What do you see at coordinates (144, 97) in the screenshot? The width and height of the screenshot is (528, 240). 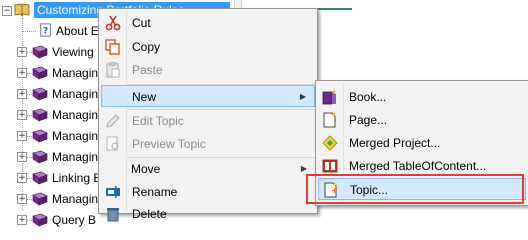 I see `menu-item-label: New` at bounding box center [144, 97].